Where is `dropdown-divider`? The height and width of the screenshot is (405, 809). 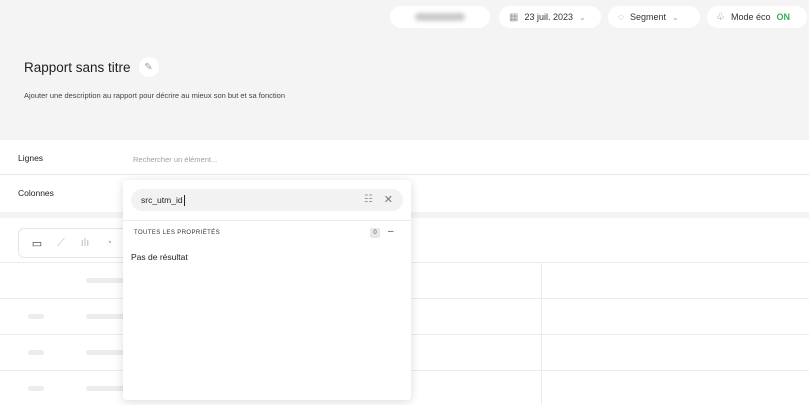 dropdown-divider is located at coordinates (267, 220).